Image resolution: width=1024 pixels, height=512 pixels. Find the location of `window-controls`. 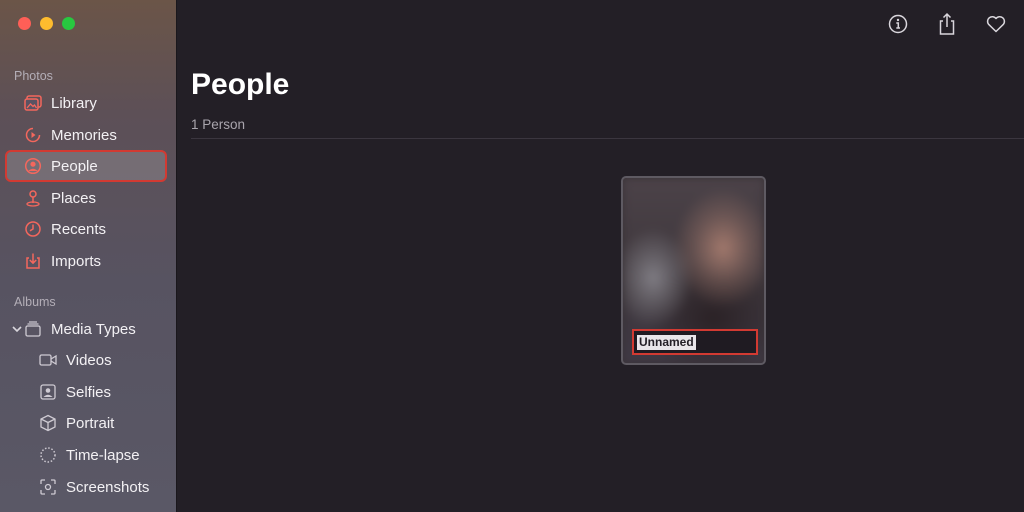

window-controls is located at coordinates (46, 23).